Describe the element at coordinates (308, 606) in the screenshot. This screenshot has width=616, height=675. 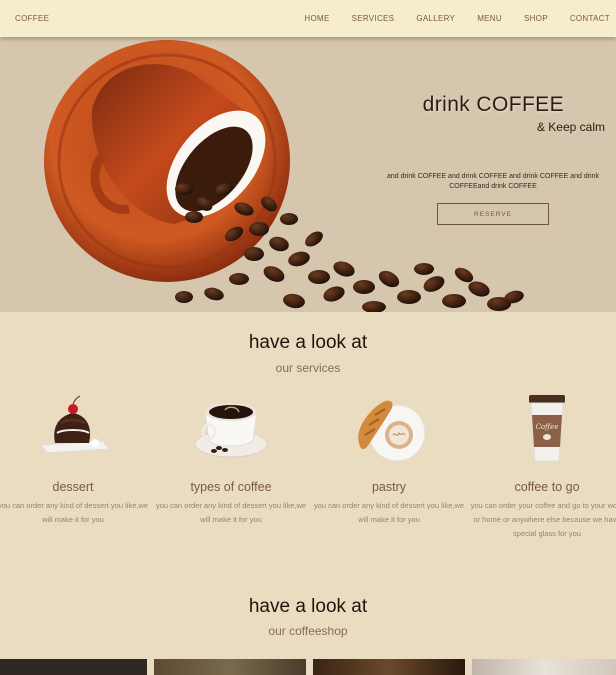
I see `coffeeshop-title: have a look at` at that location.